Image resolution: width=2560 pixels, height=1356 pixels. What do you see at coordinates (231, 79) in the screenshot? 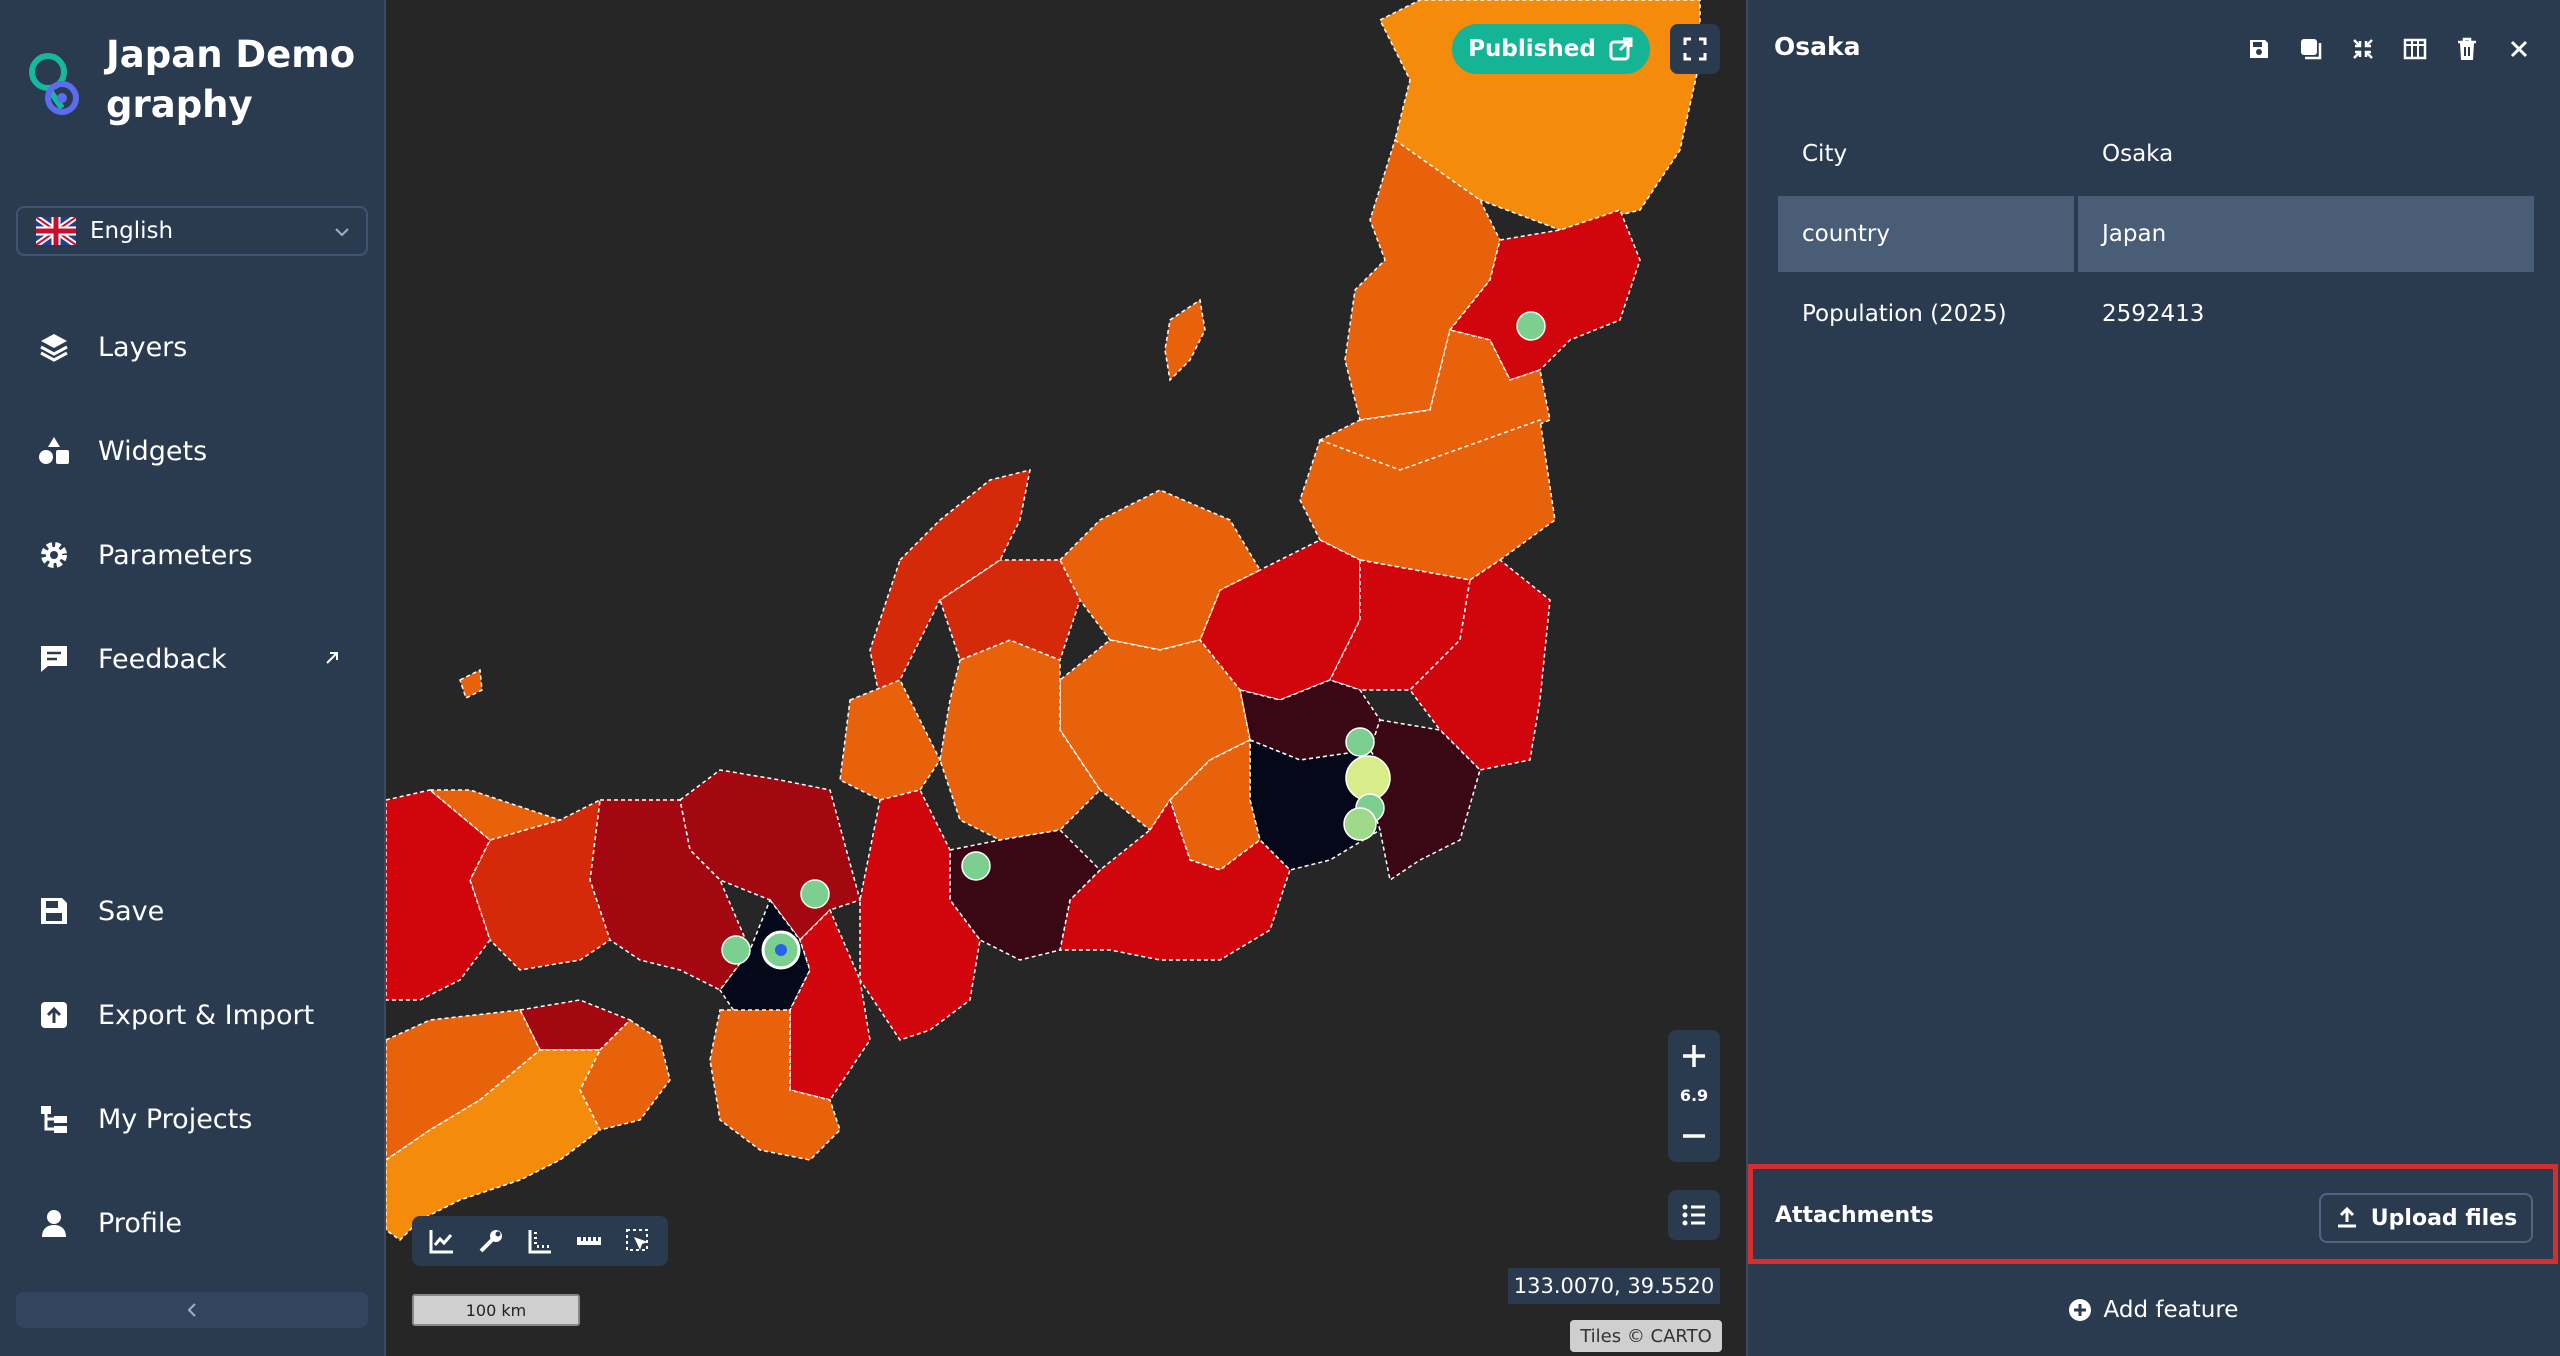
I see `app-title: Japan Demography` at bounding box center [231, 79].